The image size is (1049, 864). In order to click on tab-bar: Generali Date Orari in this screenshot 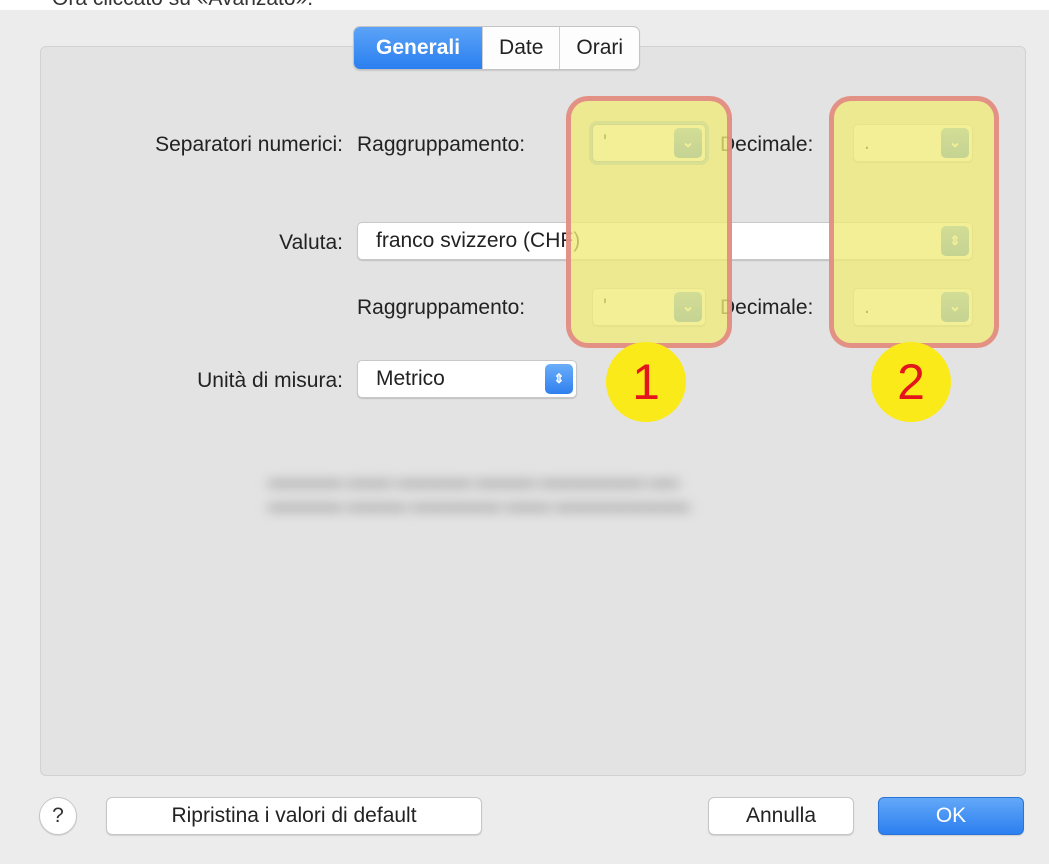, I will do `click(497, 48)`.